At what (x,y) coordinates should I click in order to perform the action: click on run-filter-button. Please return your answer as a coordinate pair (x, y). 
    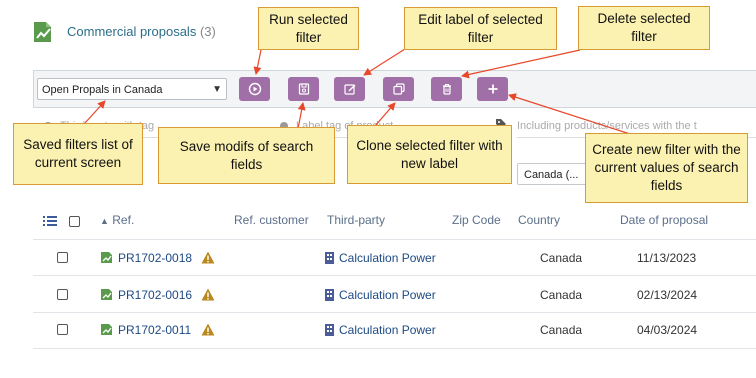
    Looking at the image, I should click on (254, 89).